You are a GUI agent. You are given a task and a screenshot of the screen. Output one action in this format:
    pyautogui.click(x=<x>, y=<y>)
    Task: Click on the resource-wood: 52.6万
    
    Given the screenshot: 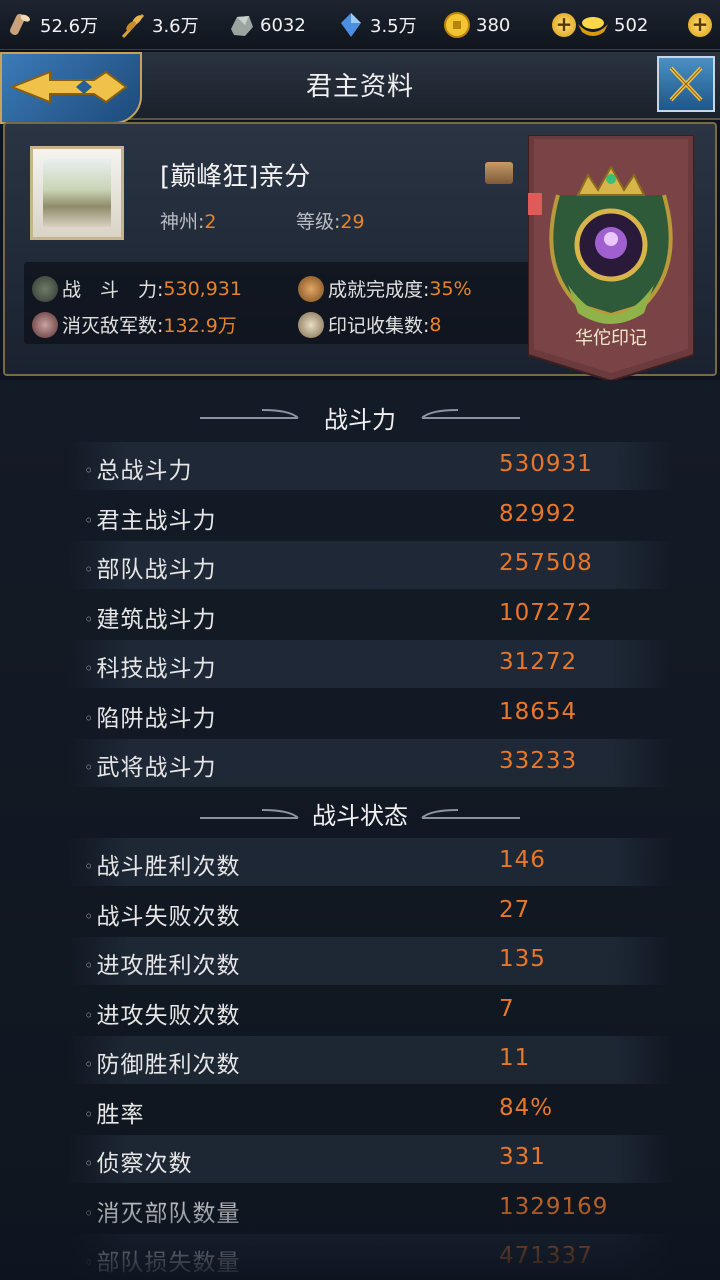 What is the action you would take?
    pyautogui.click(x=52, y=25)
    